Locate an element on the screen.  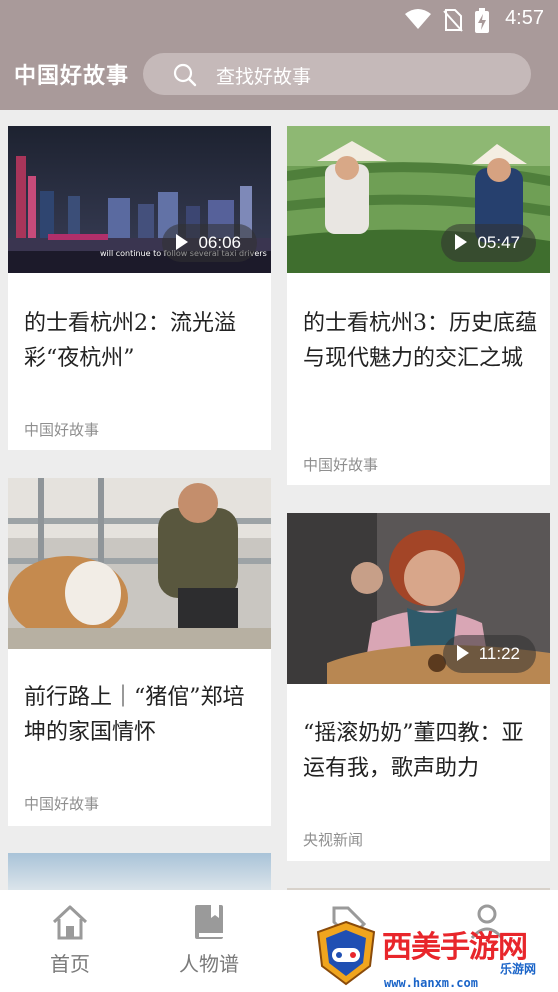
no-sim-icon is located at coordinates (453, 20).